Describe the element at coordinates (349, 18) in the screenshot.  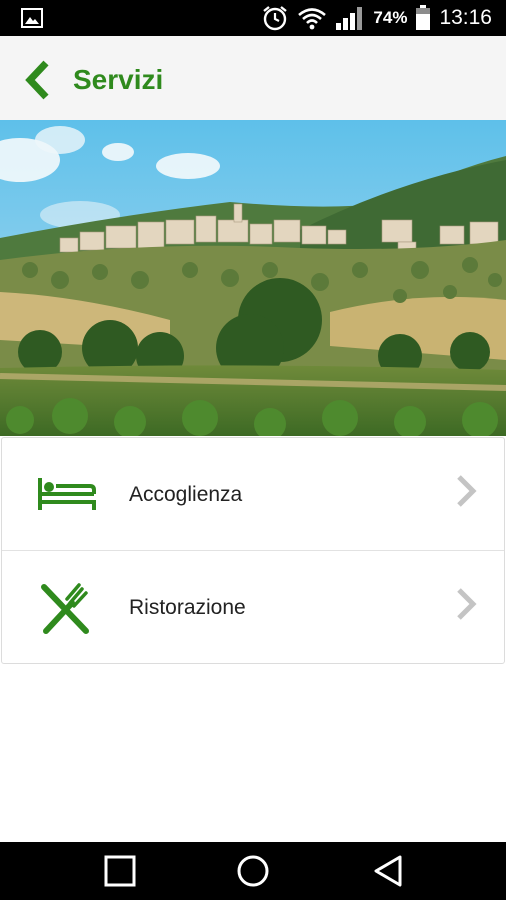
I see `signal-icon` at that location.